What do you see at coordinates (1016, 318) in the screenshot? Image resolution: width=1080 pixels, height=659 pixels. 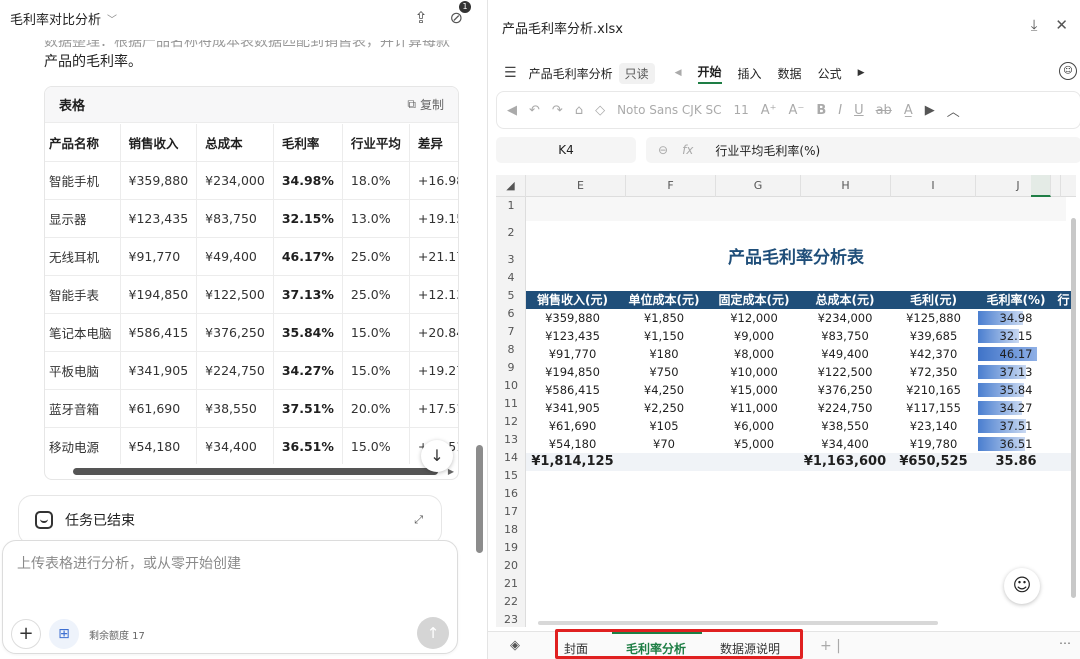 I see `sheet-cell: 34.98` at bounding box center [1016, 318].